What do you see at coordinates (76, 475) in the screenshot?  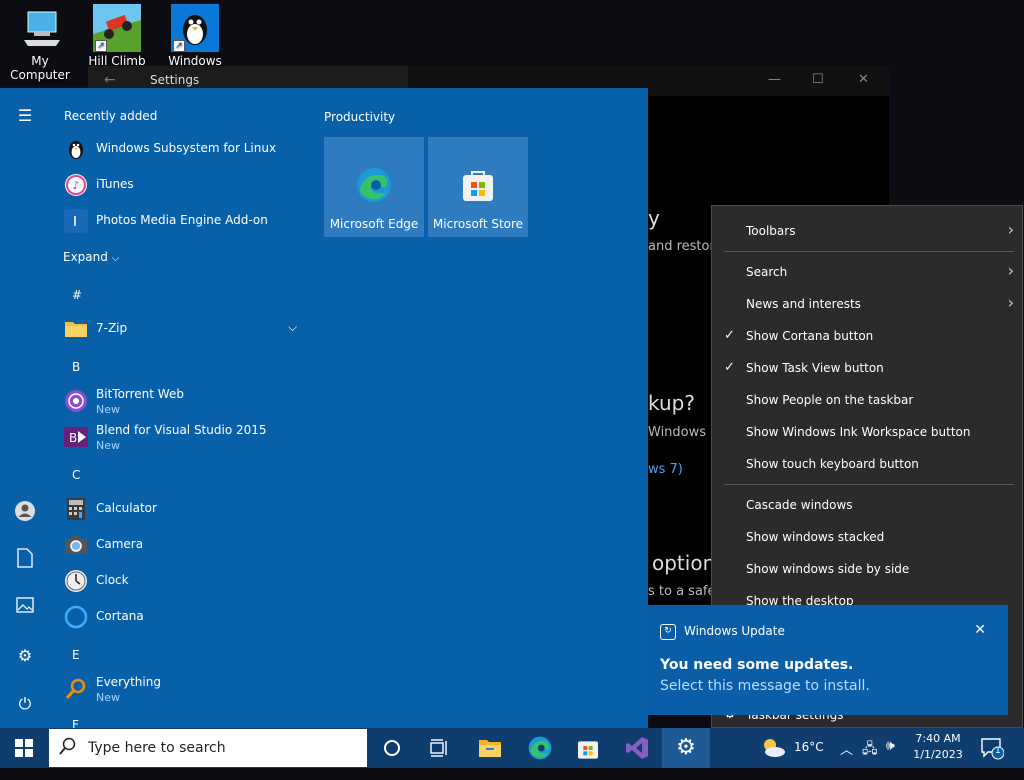 I see `section-letter: C` at bounding box center [76, 475].